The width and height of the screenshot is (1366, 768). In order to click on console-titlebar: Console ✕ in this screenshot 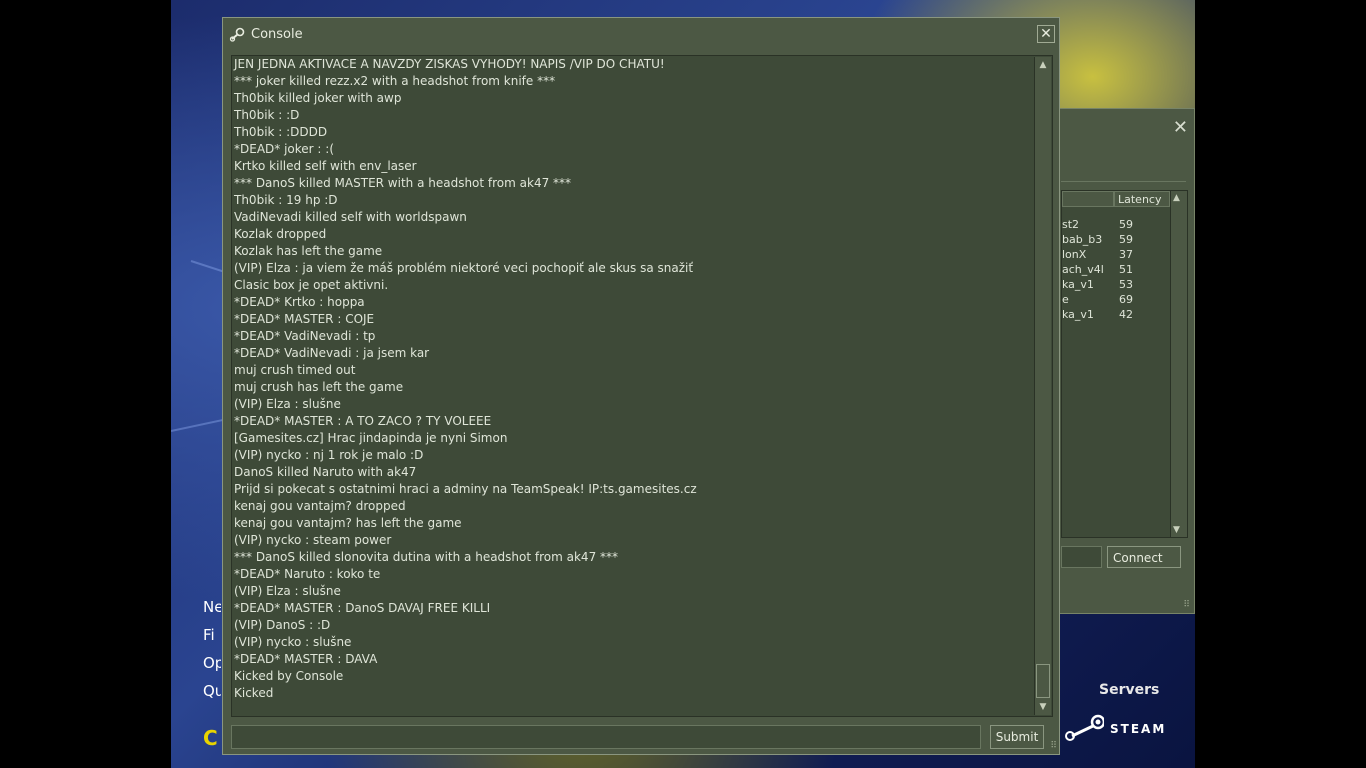, I will do `click(641, 35)`.